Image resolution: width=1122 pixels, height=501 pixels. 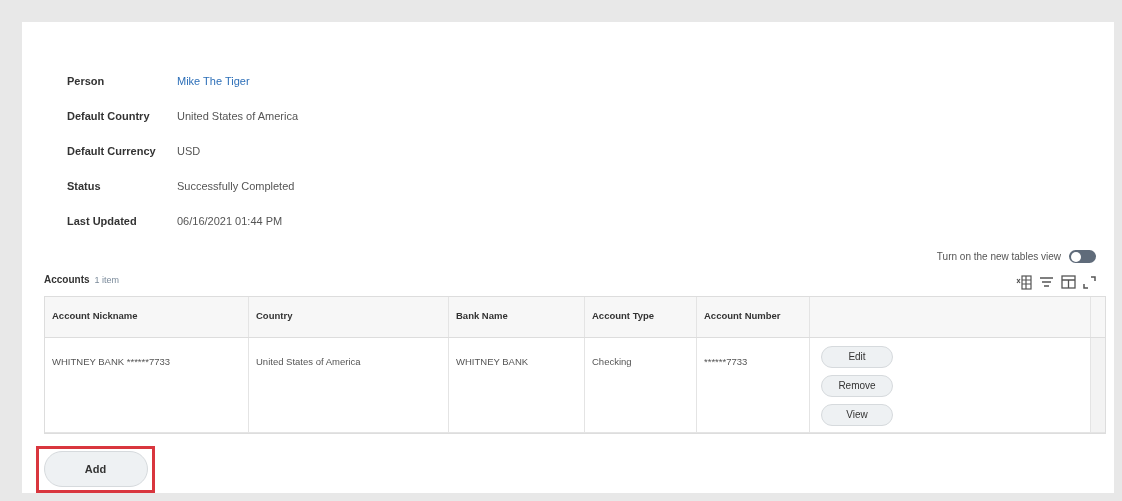 I want to click on row-action-button: Remove, so click(x=857, y=385).